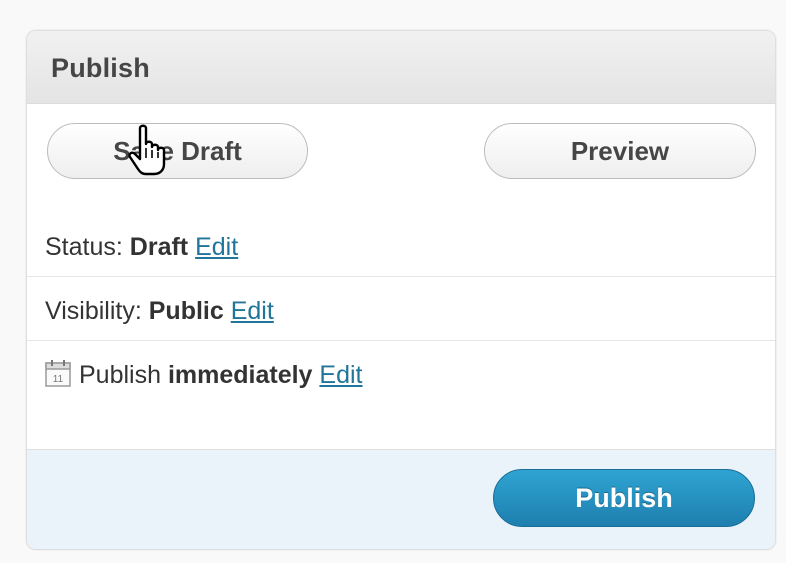 The height and width of the screenshot is (563, 786). What do you see at coordinates (624, 498) in the screenshot?
I see `publish-button: Publish` at bounding box center [624, 498].